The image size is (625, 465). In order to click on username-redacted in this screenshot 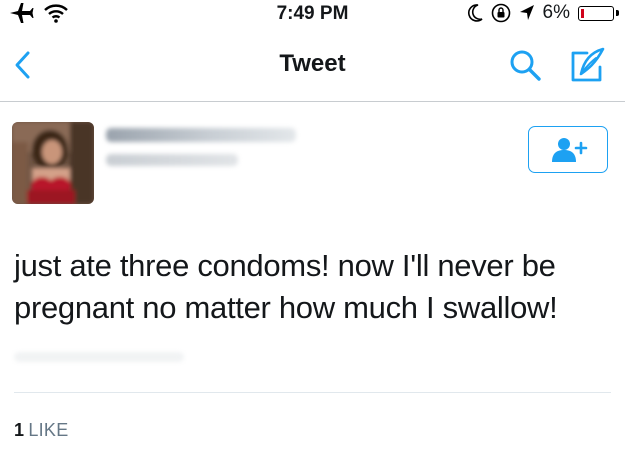, I will do `click(172, 160)`.